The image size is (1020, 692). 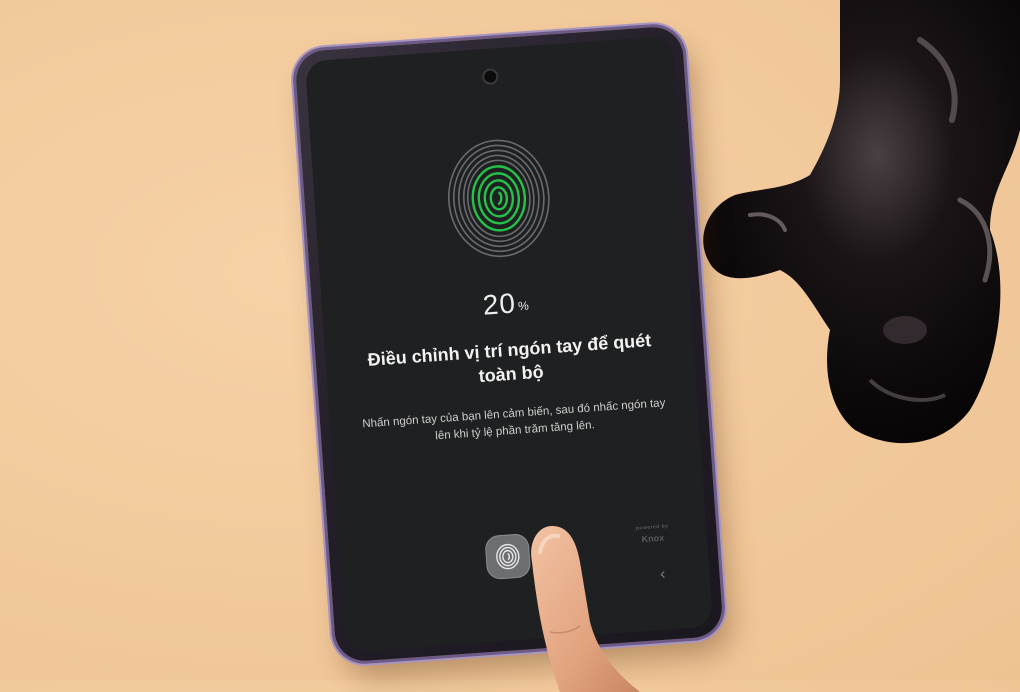 I want to click on finger, so click(x=585, y=609).